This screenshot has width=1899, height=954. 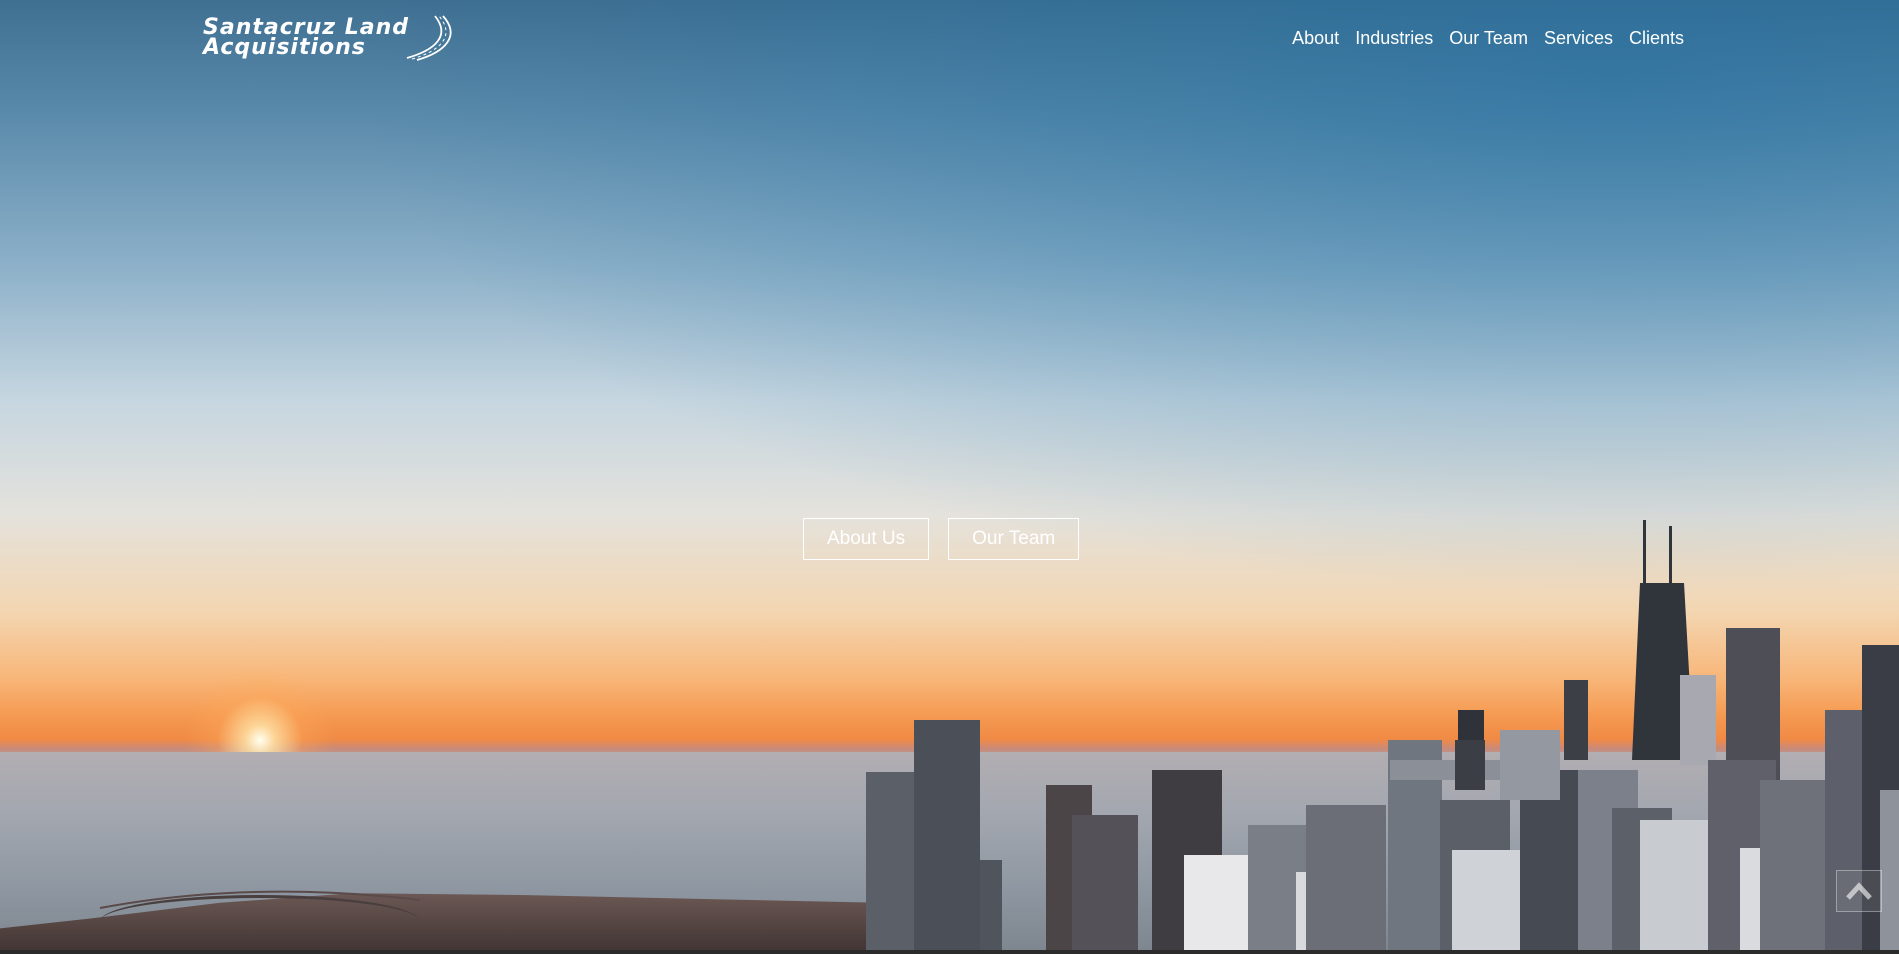 What do you see at coordinates (866, 539) in the screenshot?
I see `about-us-button: About Us` at bounding box center [866, 539].